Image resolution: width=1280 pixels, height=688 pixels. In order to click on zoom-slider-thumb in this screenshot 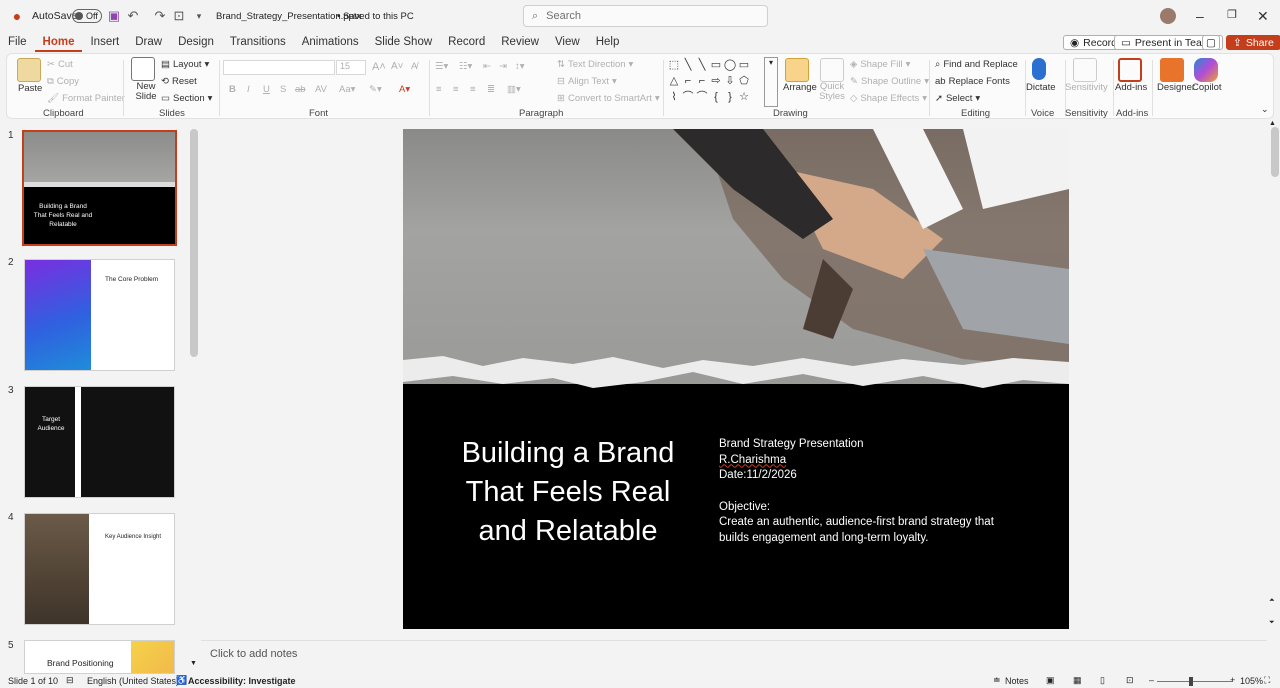, I will do `click(1191, 681)`.